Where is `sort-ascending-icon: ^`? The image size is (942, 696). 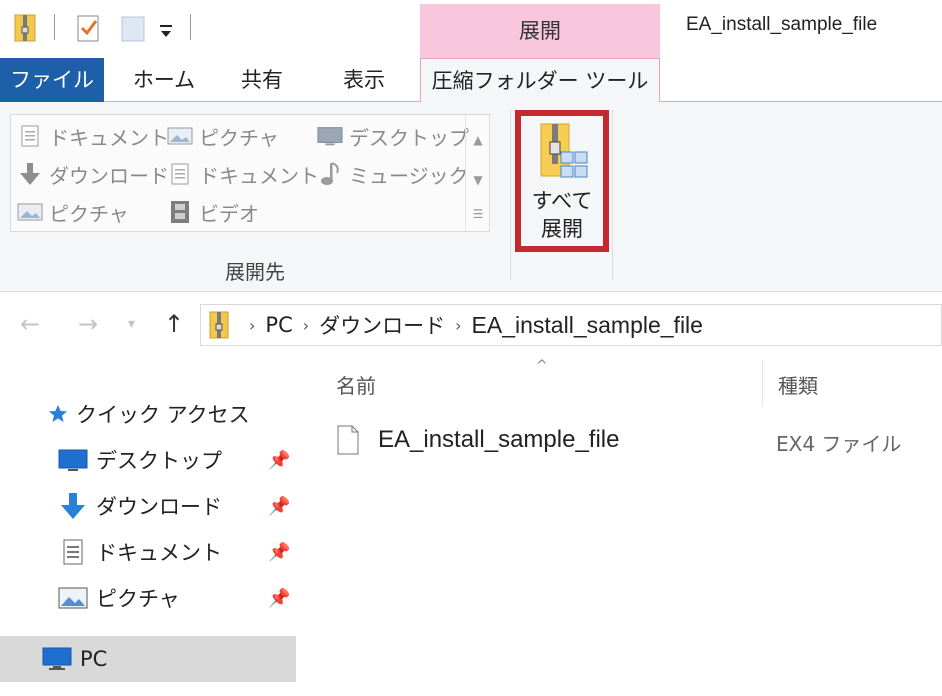
sort-ascending-icon: ^ is located at coordinates (542, 366).